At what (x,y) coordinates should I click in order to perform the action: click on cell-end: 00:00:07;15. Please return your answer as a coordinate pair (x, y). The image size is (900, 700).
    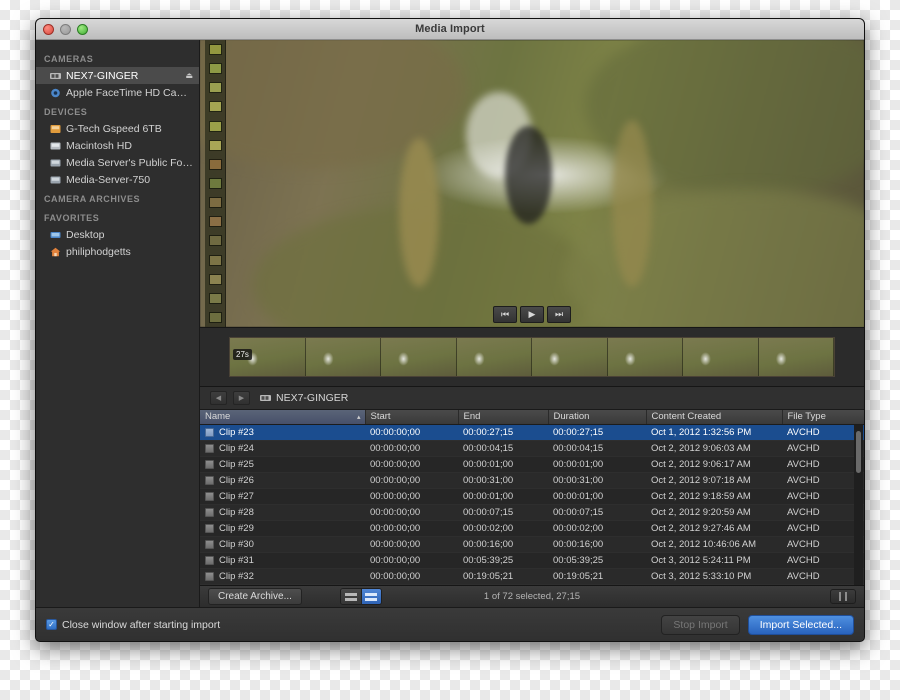
    Looking at the image, I should click on (503, 512).